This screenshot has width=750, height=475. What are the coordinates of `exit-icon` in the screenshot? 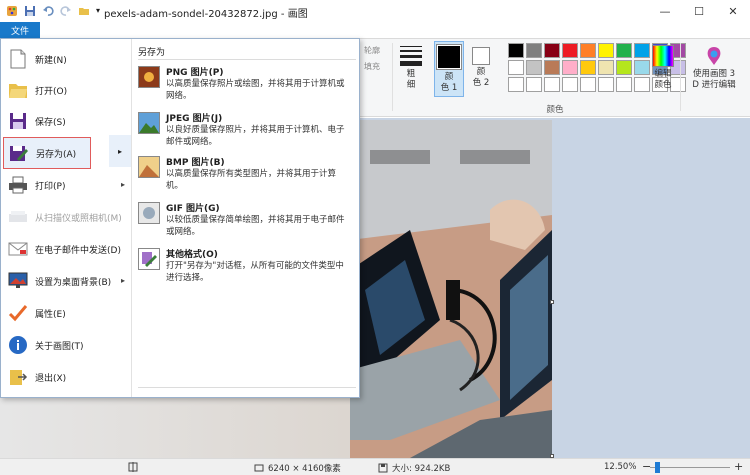 It's located at (18, 377).